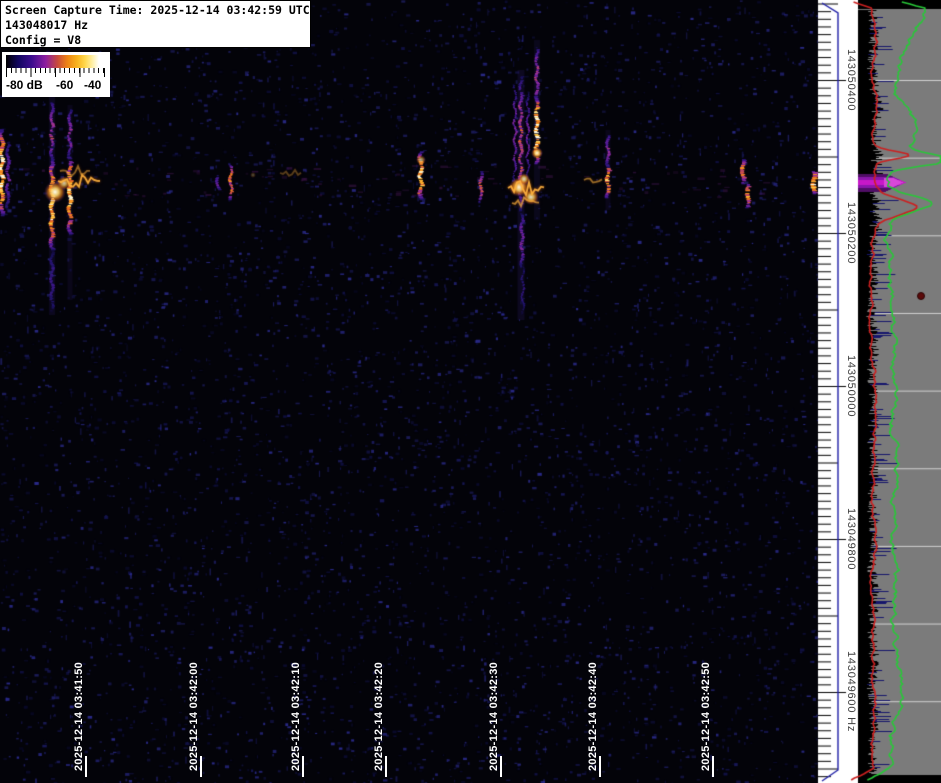 Image resolution: width=941 pixels, height=783 pixels. I want to click on spectrum-panel-region, so click(899, 391).